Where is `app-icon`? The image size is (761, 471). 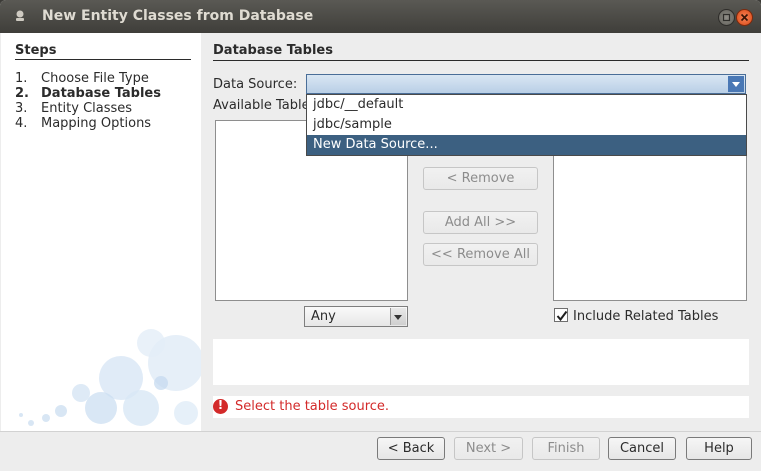 app-icon is located at coordinates (20, 15).